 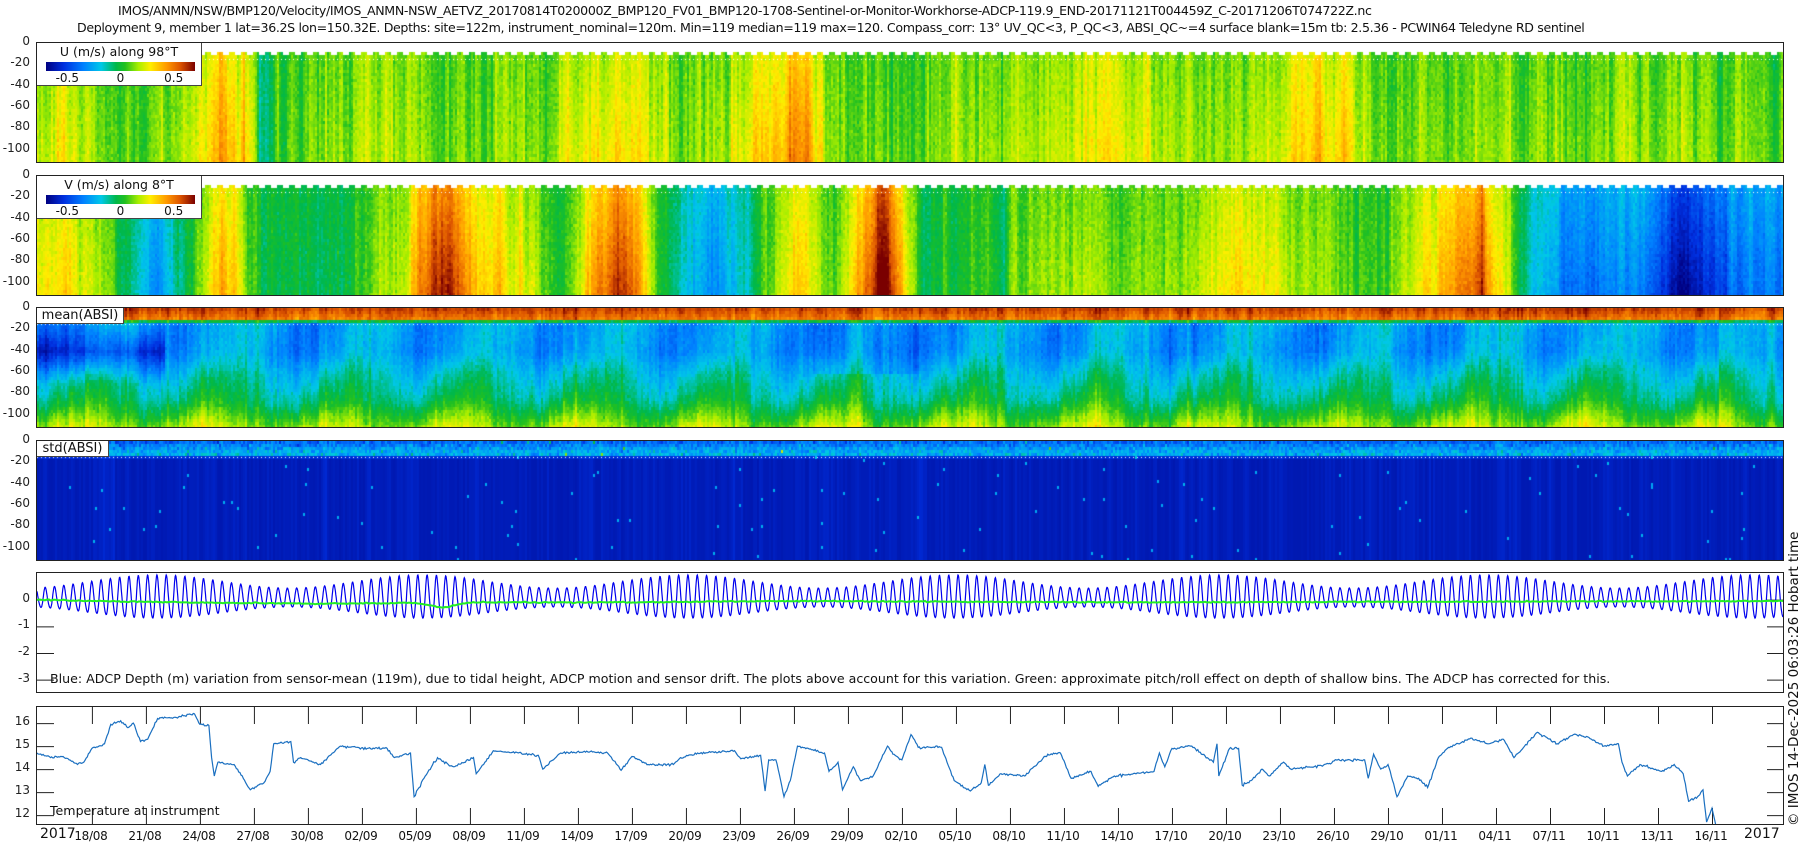 What do you see at coordinates (685, 836) in the screenshot?
I see `x-tick-label: 20/09` at bounding box center [685, 836].